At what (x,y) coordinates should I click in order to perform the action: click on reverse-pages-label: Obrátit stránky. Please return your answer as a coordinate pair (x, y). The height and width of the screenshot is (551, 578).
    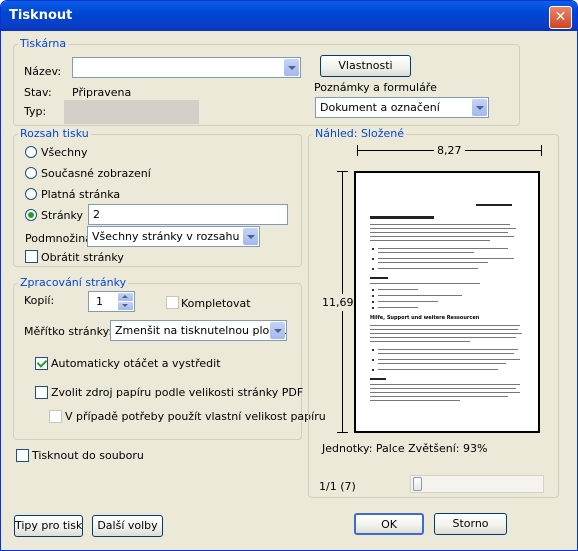
    Looking at the image, I should click on (82, 257).